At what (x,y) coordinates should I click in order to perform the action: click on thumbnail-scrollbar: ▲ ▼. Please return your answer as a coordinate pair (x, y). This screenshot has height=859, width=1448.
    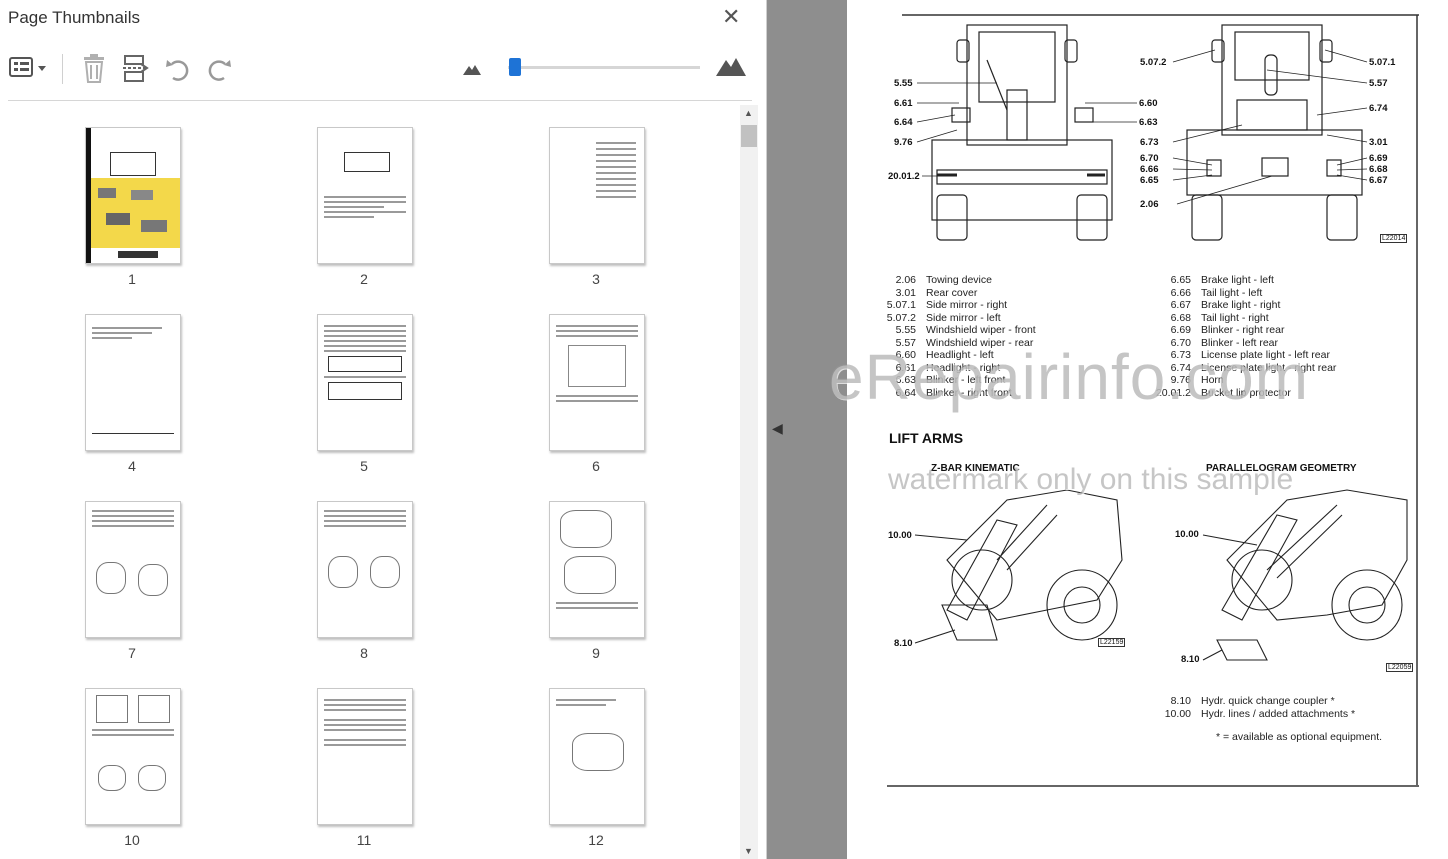
    Looking at the image, I should click on (749, 482).